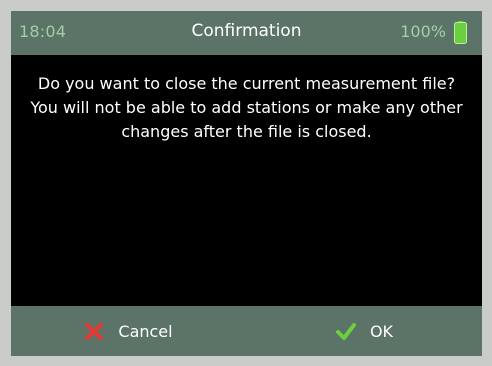 Image resolution: width=492 pixels, height=366 pixels. I want to click on ok-button: OK, so click(364, 331).